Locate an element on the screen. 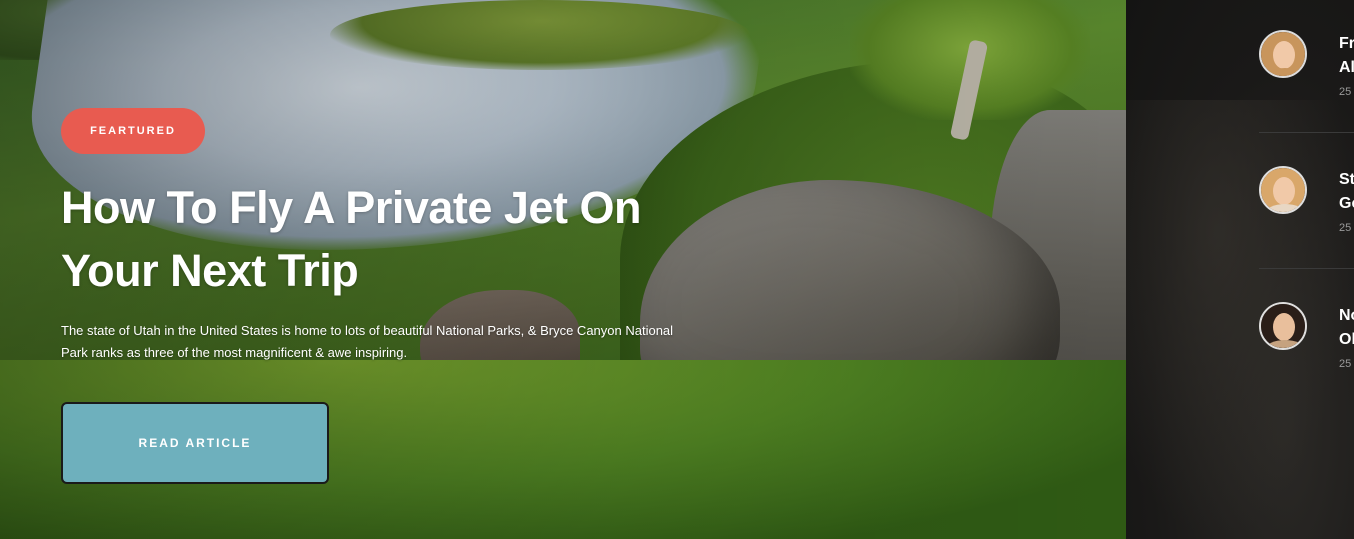 The height and width of the screenshot is (539, 1354). sidebar-post: Fr Al 25 is located at coordinates (1306, 68).